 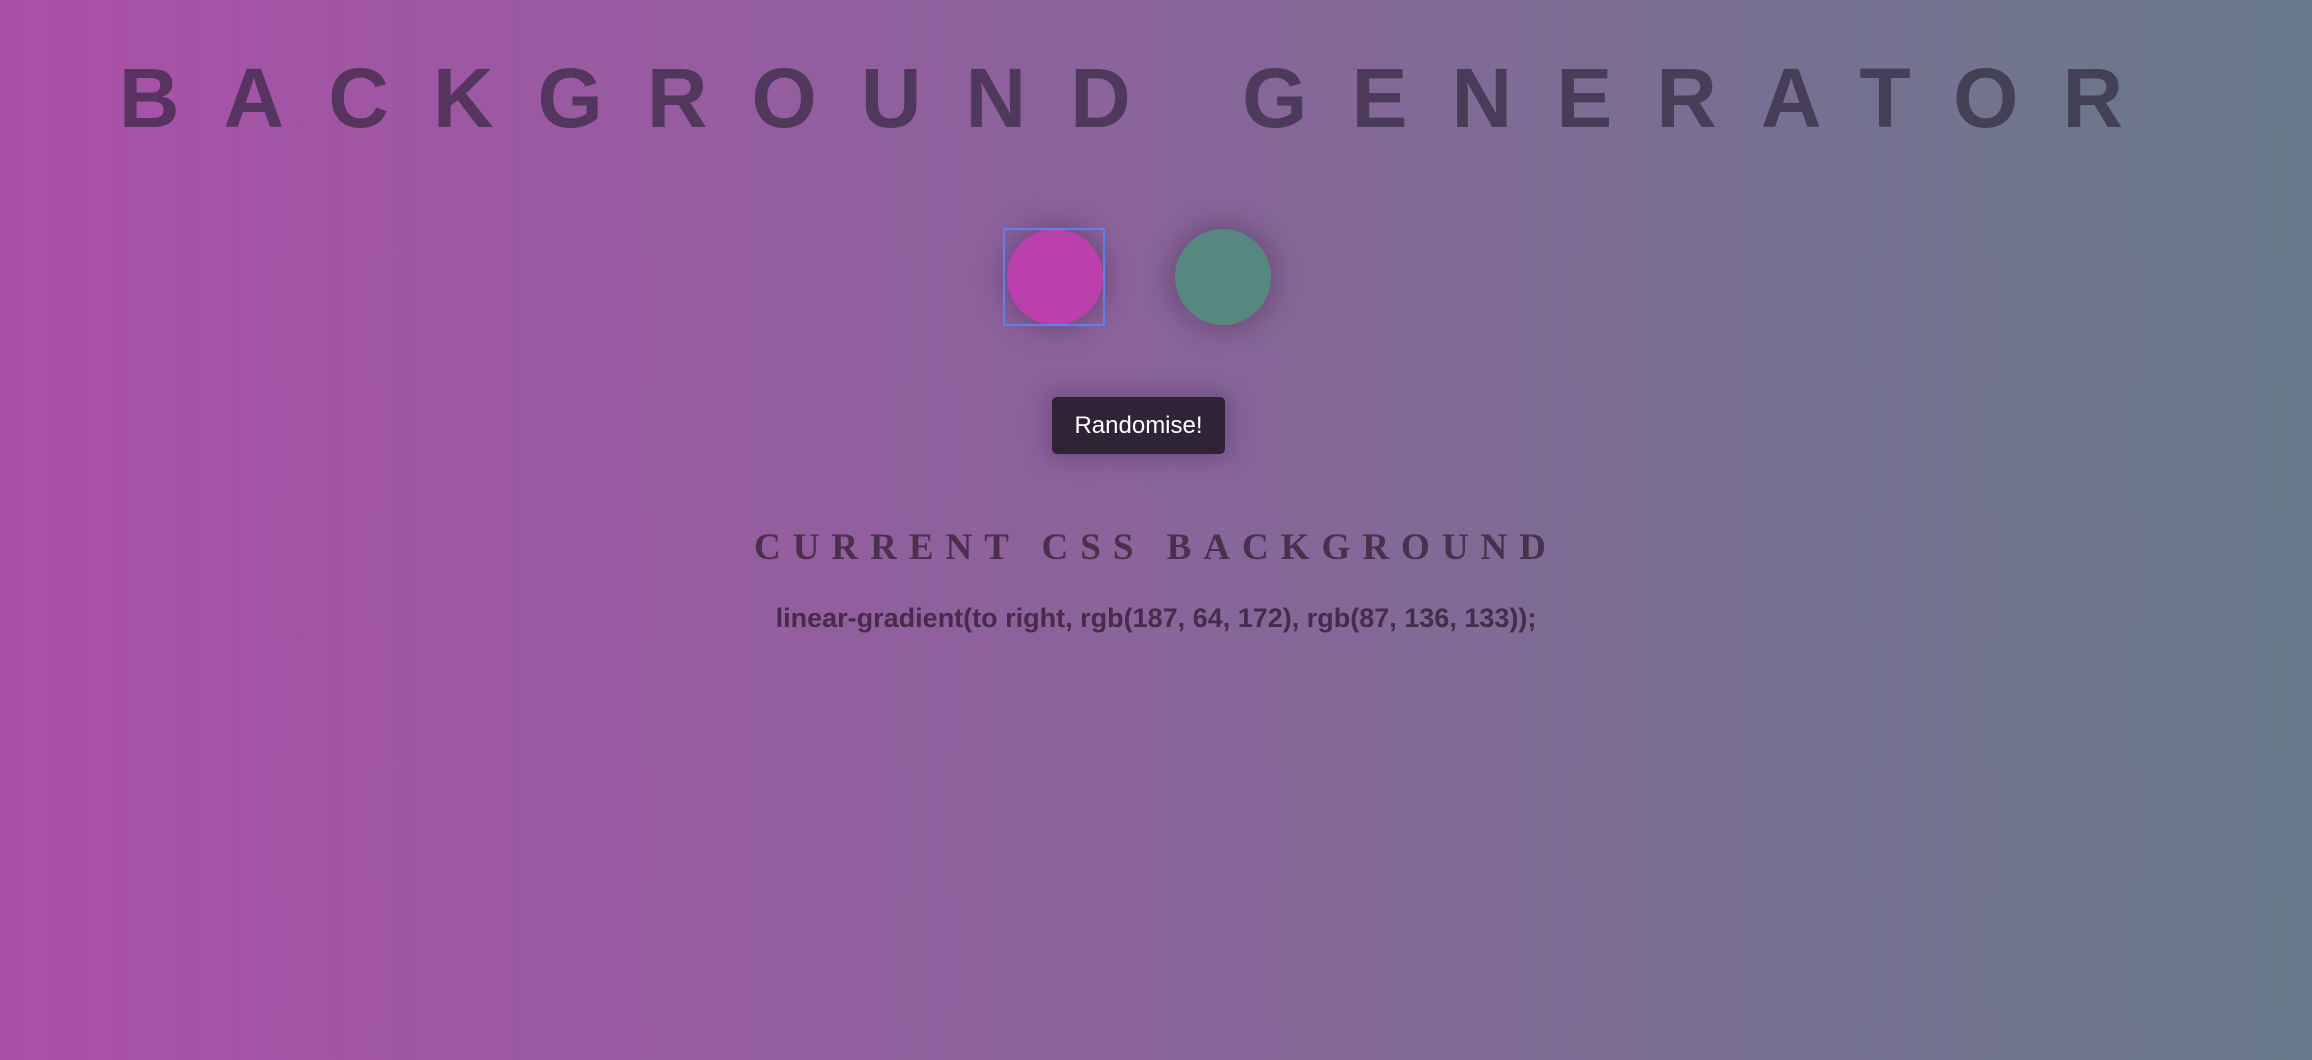 What do you see at coordinates (1156, 277) in the screenshot?
I see `color-pickers` at bounding box center [1156, 277].